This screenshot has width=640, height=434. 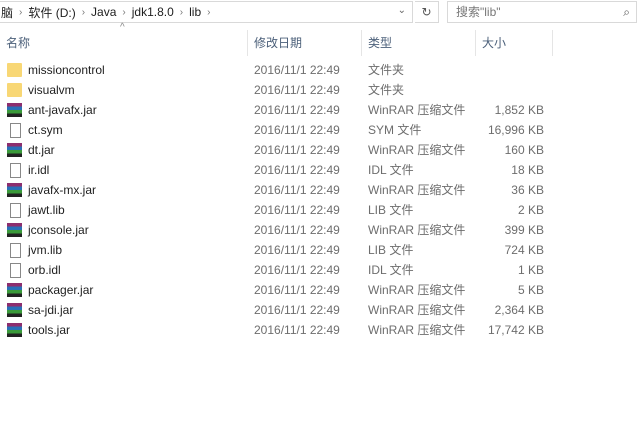 What do you see at coordinates (515, 130) in the screenshot?
I see `file-size: 16,996 KB` at bounding box center [515, 130].